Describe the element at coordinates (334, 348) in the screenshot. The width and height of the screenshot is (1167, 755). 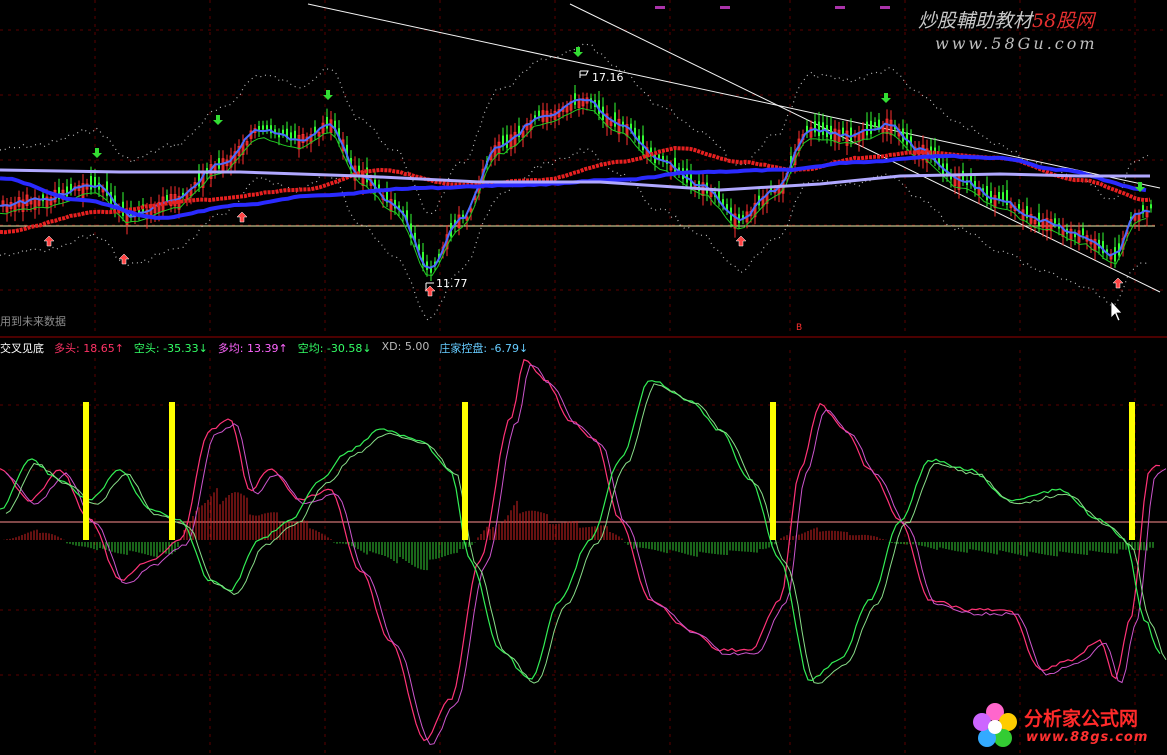
I see `legend-bear-avg: 空均: -30.58↓` at that location.